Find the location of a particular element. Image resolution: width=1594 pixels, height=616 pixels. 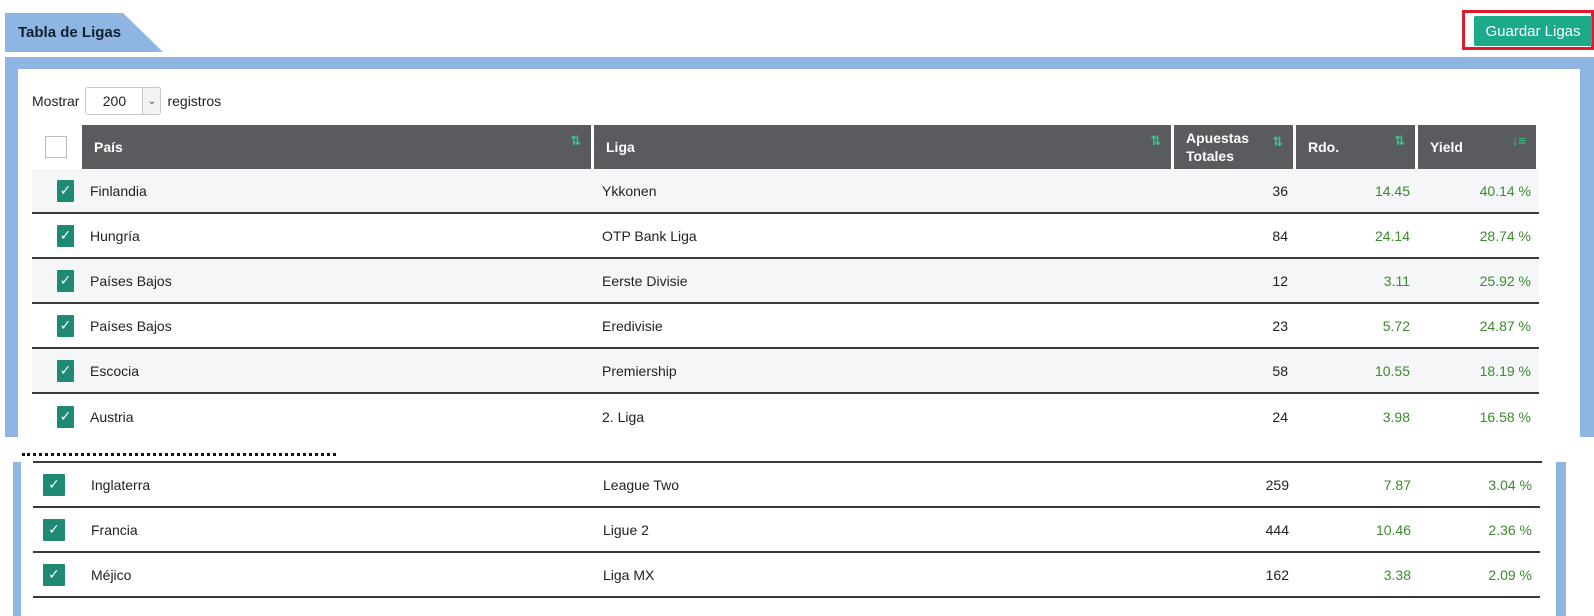

cell-liga: League Two is located at coordinates (641, 484).